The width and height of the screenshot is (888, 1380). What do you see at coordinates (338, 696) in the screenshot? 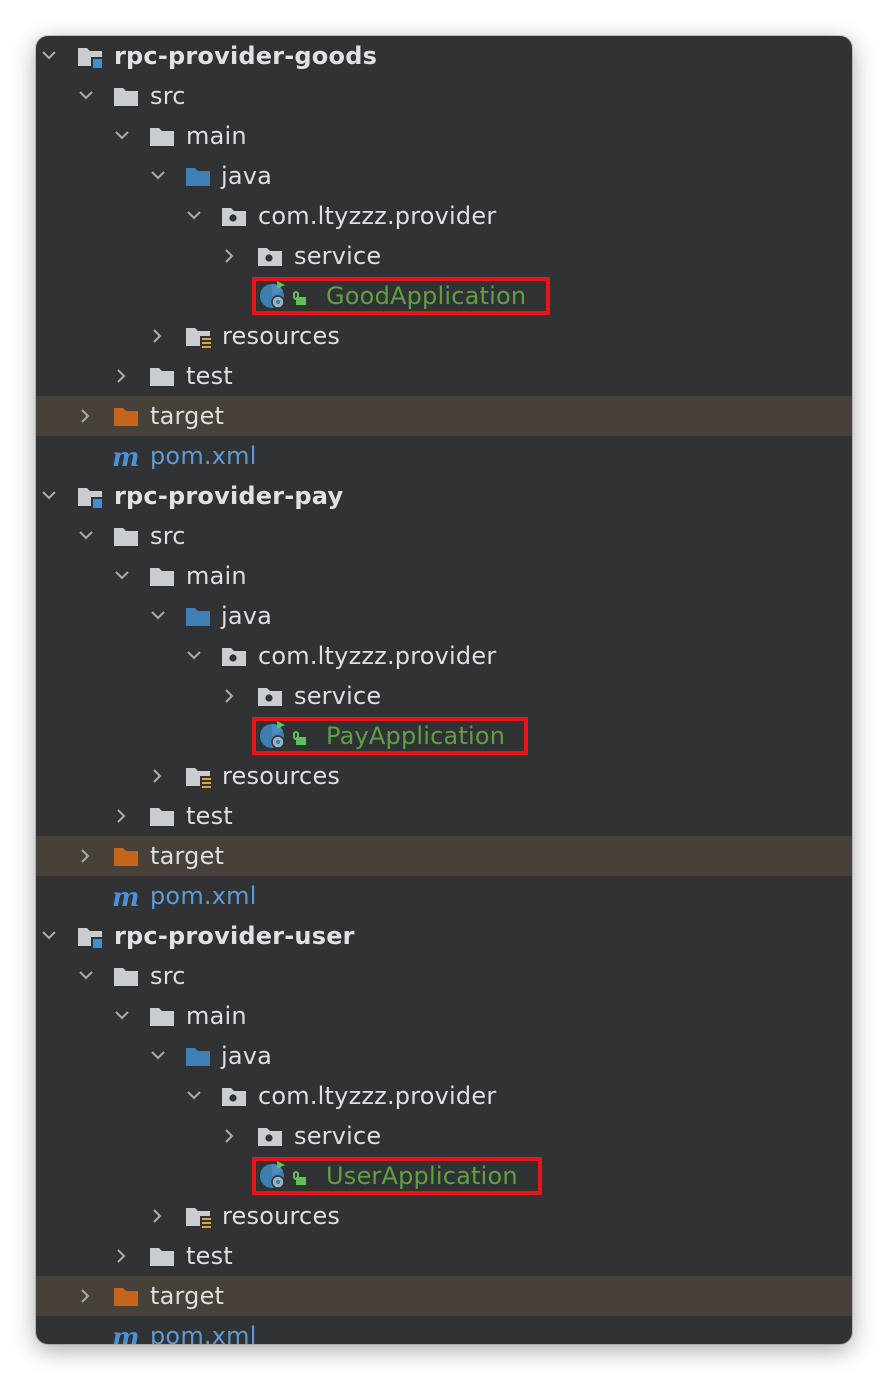
I see `package-label: service` at bounding box center [338, 696].